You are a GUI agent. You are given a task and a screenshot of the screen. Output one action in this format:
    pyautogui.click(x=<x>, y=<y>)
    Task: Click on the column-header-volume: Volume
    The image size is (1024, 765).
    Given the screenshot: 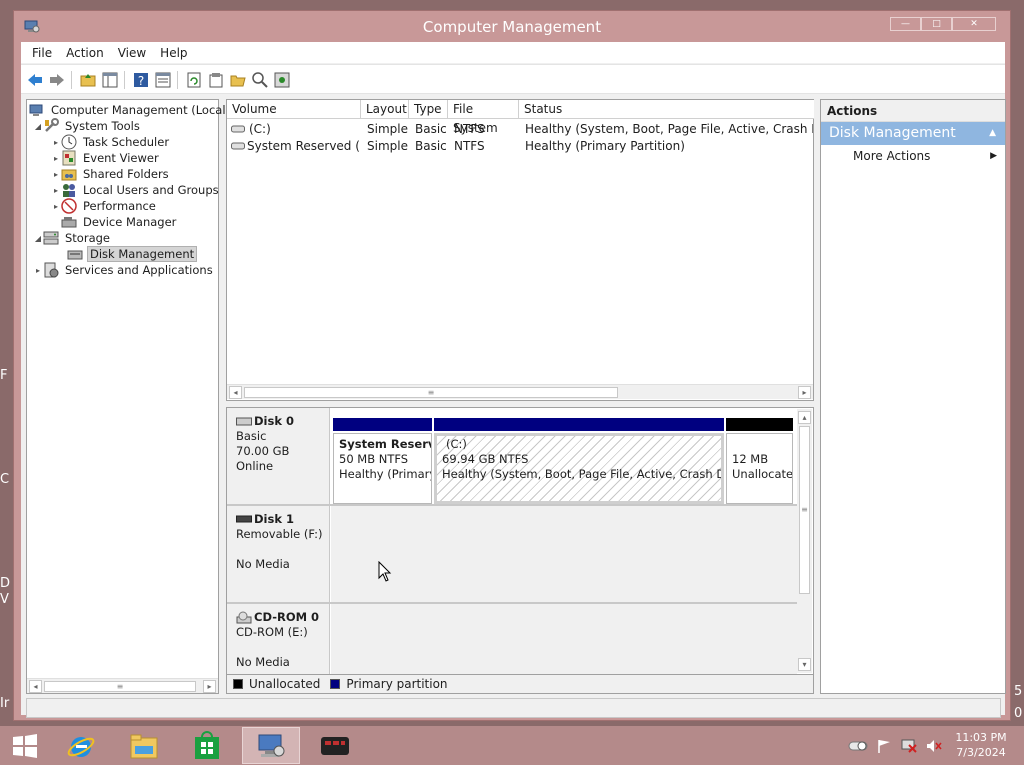 What is the action you would take?
    pyautogui.click(x=294, y=109)
    